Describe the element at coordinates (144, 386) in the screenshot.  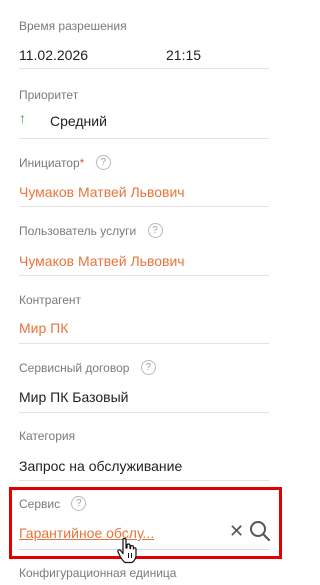
I see `service-contract-field: Сервисный договор ? Мир ПК Базовый` at that location.